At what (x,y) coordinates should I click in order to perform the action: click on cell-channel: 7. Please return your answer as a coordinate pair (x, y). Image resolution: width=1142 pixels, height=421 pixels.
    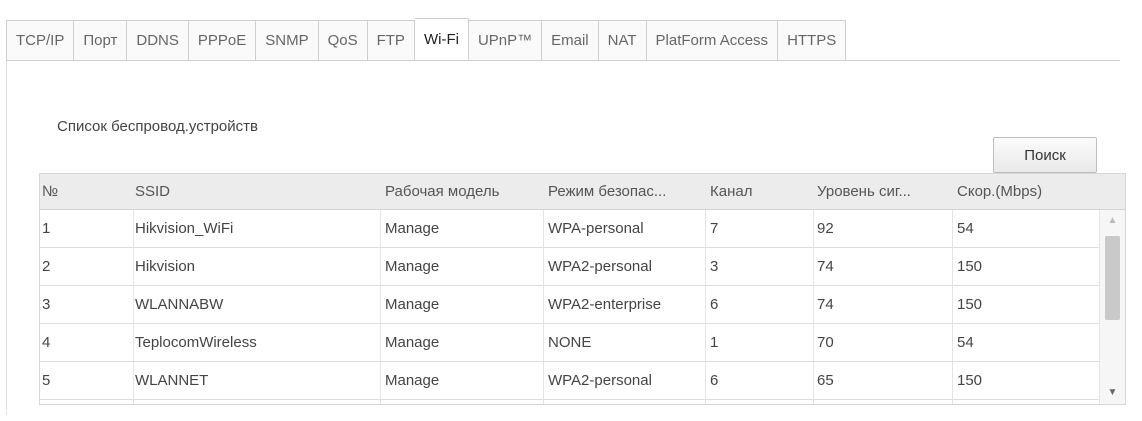
    Looking at the image, I should click on (714, 228).